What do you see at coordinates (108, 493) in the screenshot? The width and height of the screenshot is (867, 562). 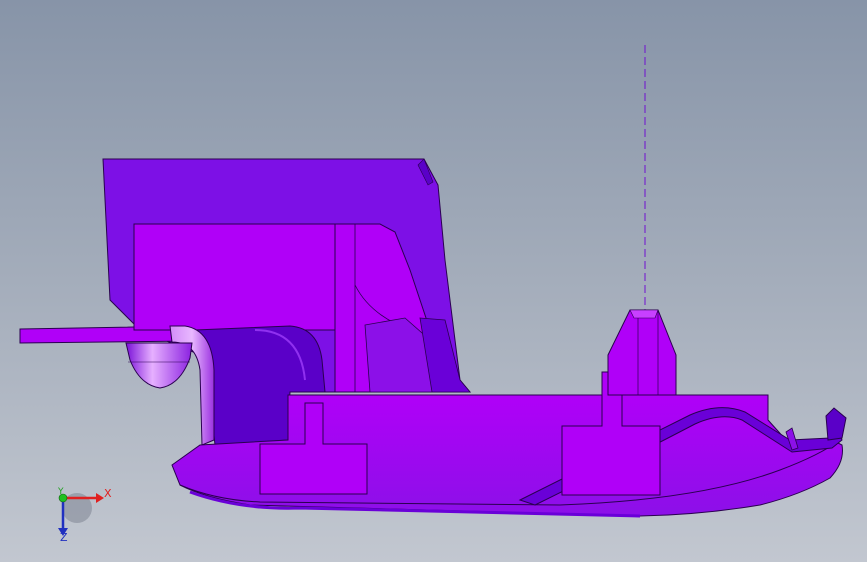 I see `triad-x-label: X` at bounding box center [108, 493].